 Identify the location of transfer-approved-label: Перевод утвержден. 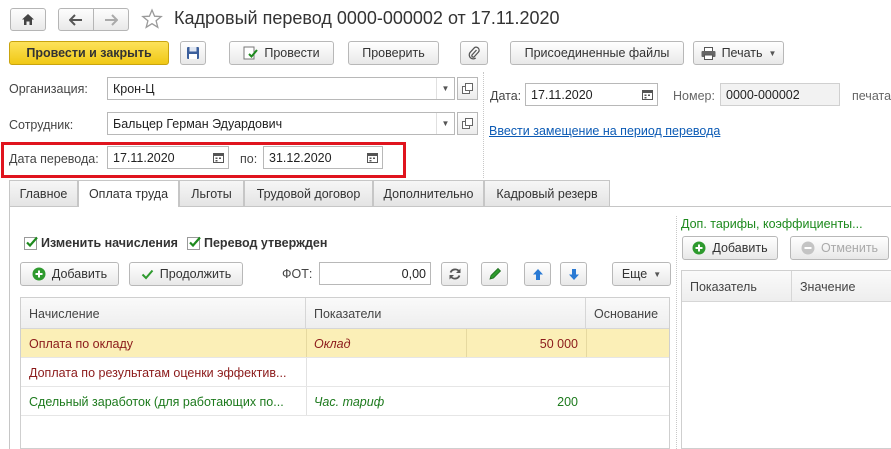
(266, 243).